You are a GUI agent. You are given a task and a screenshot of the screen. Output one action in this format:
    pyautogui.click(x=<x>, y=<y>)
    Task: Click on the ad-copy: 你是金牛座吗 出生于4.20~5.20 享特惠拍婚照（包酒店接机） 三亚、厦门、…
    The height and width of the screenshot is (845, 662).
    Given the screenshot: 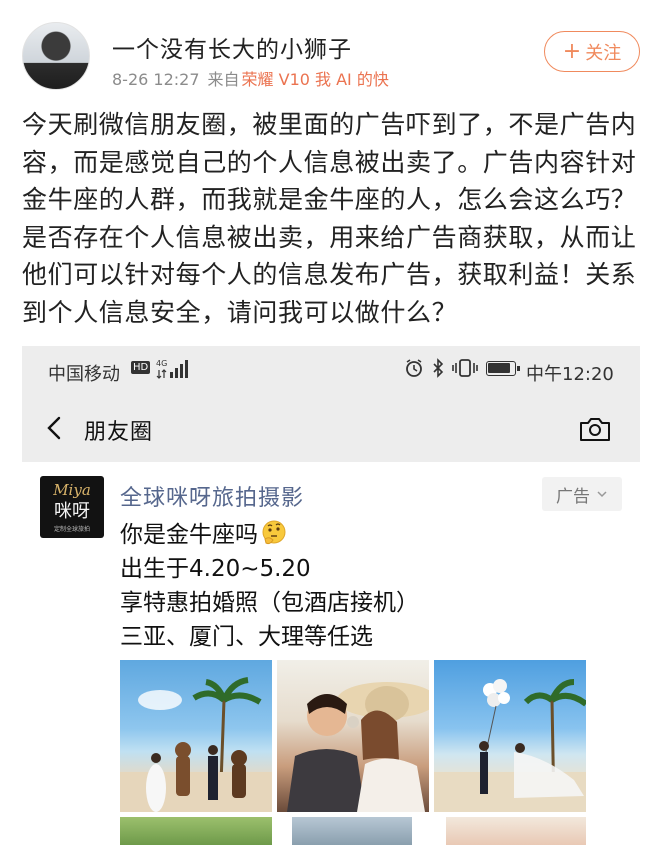 What is the action you would take?
    pyautogui.click(x=269, y=586)
    